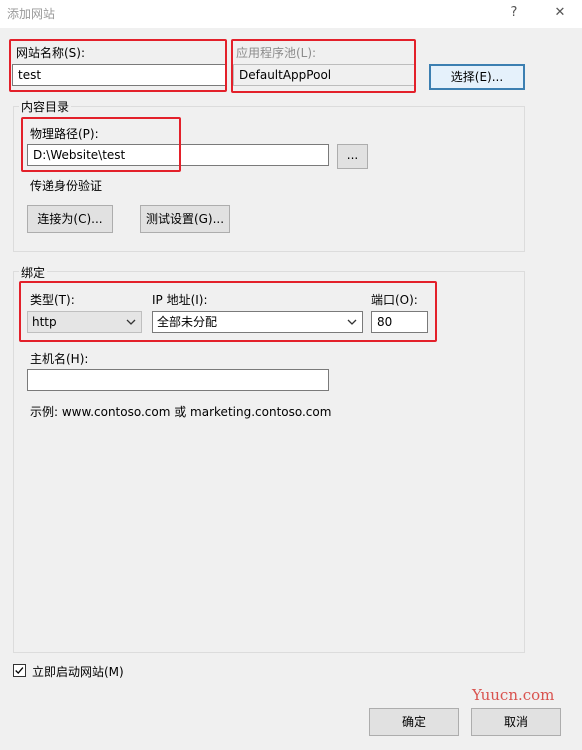 The image size is (582, 750). What do you see at coordinates (66, 186) in the screenshot?
I see `passthrough-auth-label: 传递身份验证` at bounding box center [66, 186].